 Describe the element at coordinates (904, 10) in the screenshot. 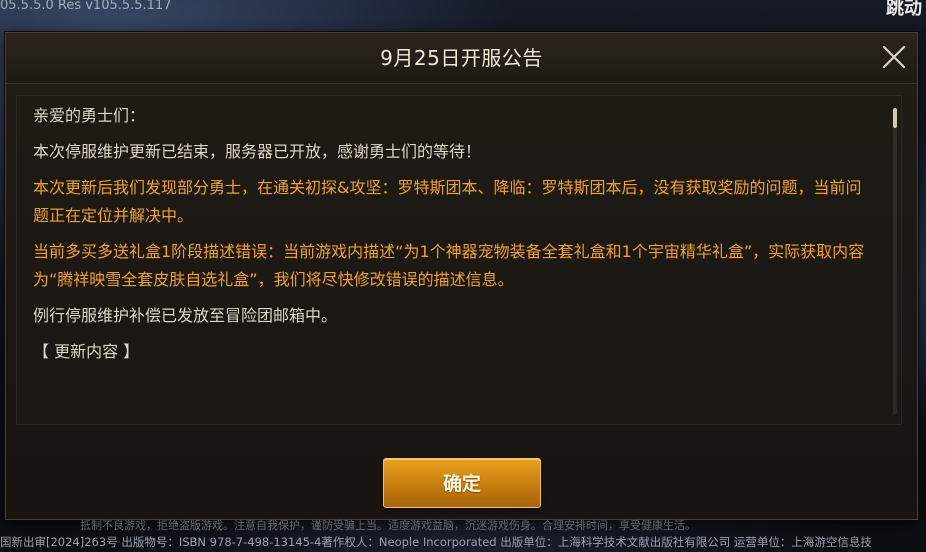

I see `skip-label: 跳动` at that location.